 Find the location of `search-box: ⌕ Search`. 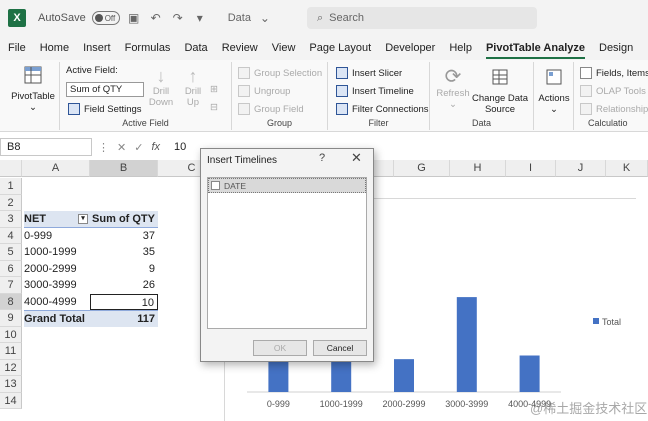

search-box: ⌕ Search is located at coordinates (421, 18).